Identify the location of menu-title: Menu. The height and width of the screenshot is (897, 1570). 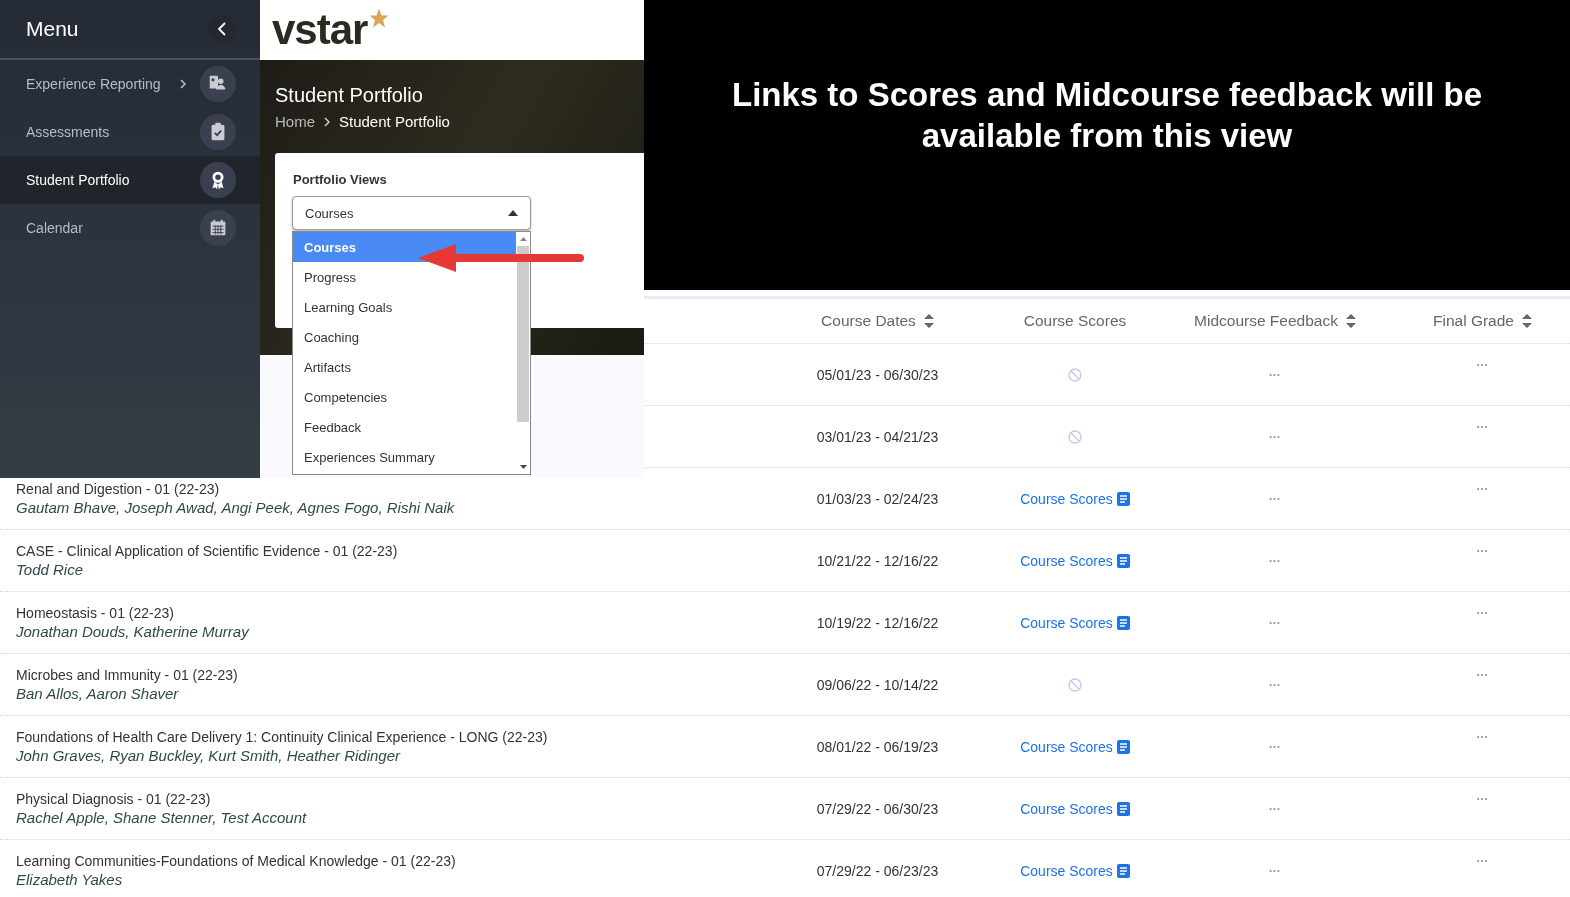
(52, 29).